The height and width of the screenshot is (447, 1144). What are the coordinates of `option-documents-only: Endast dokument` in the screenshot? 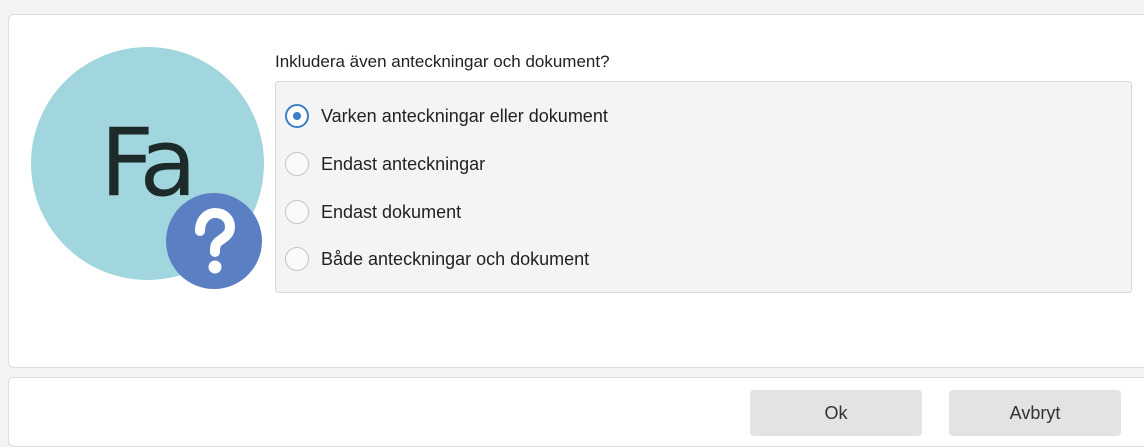 It's located at (373, 212).